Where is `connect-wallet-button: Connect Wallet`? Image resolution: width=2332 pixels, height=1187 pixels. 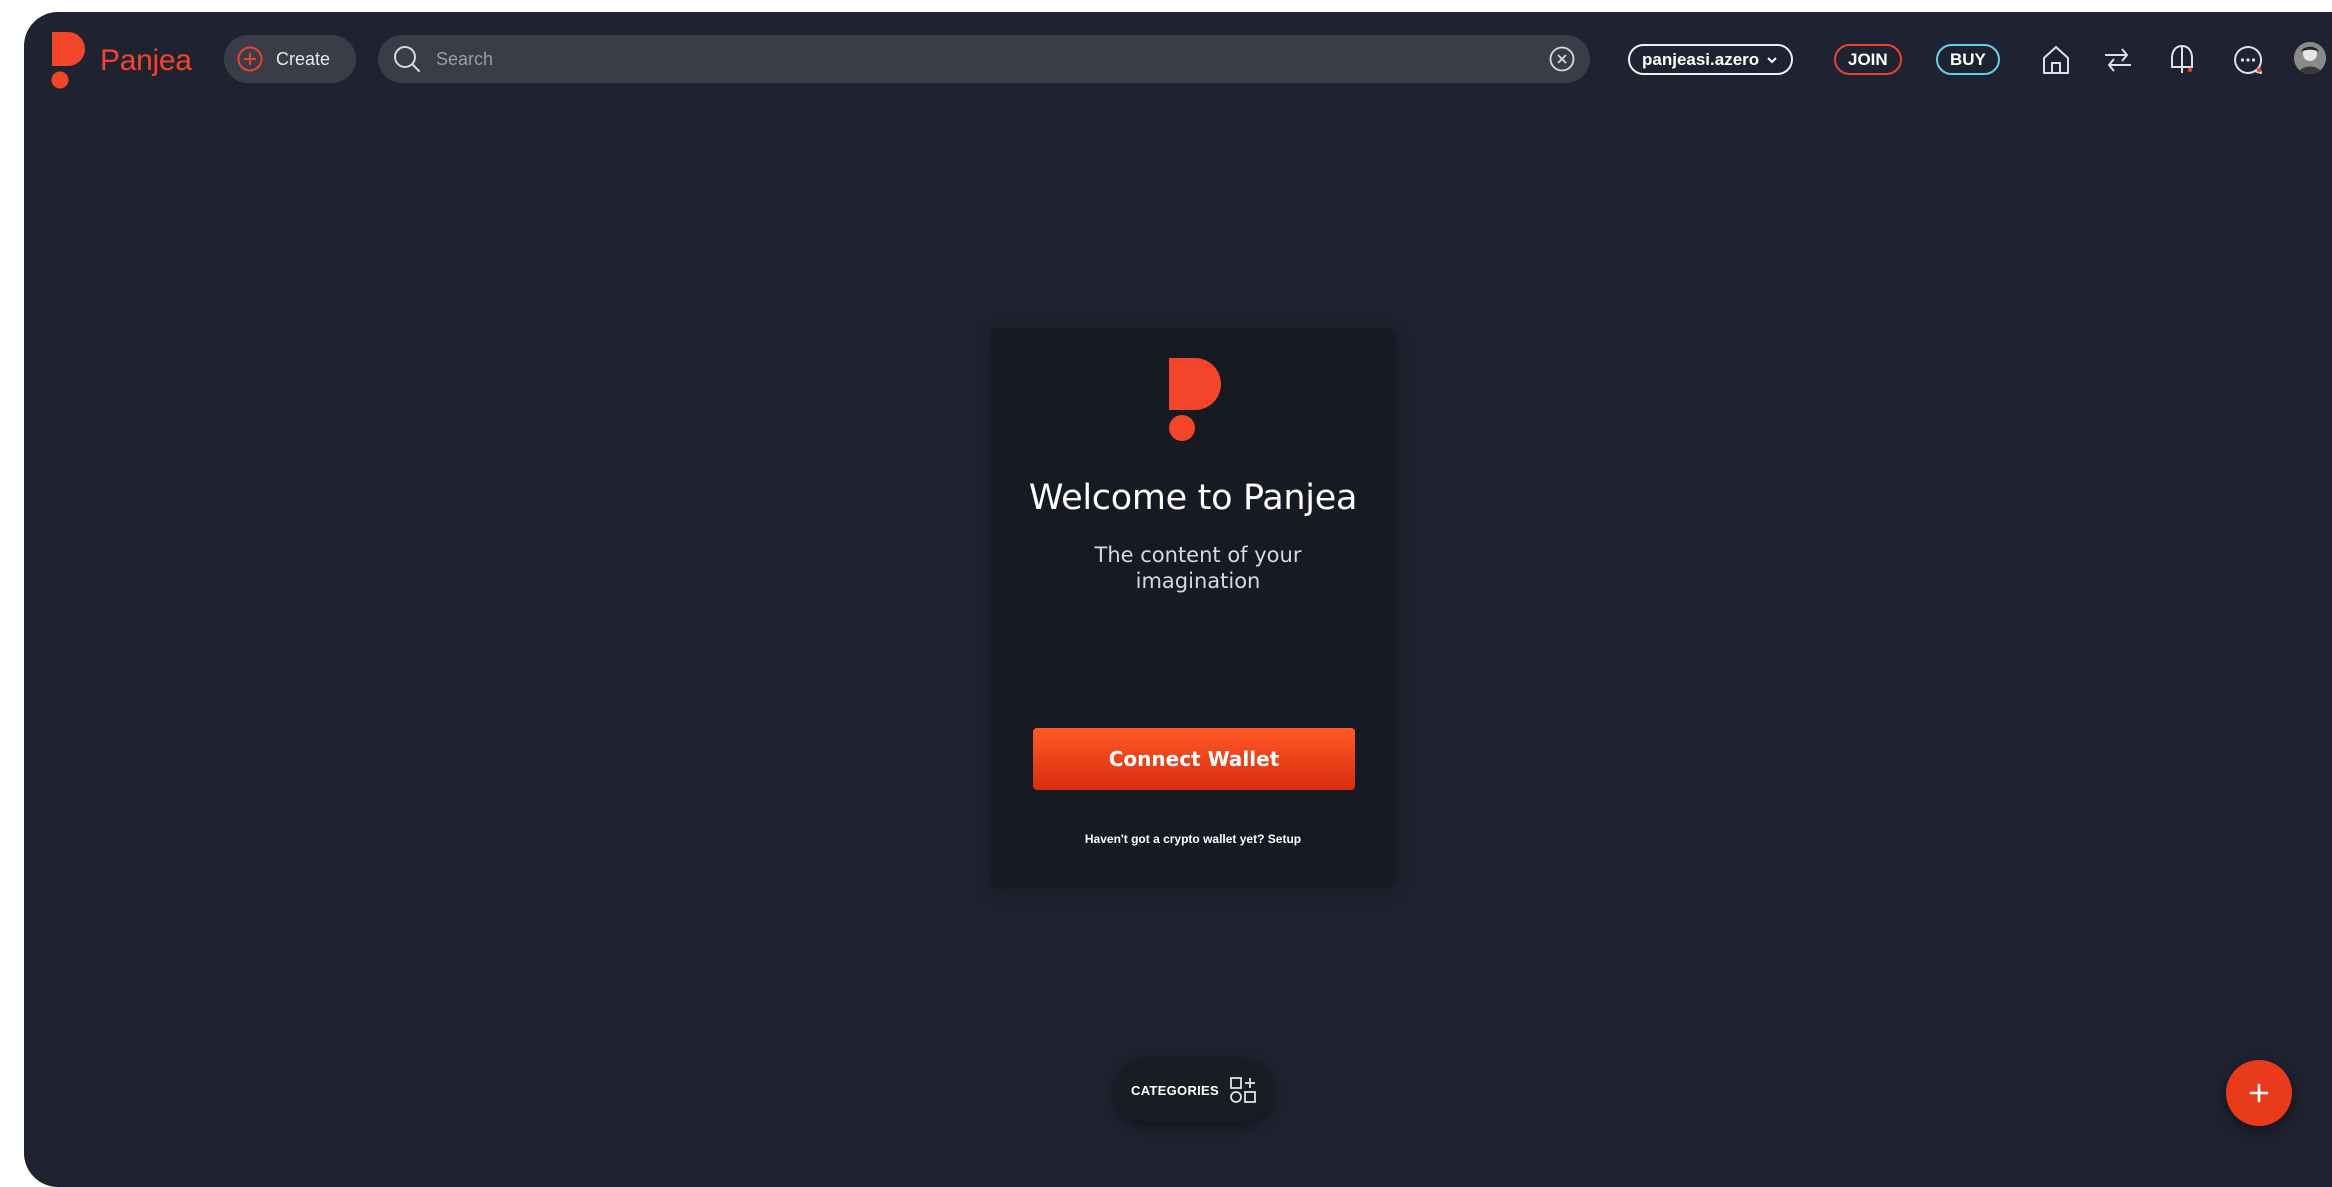 connect-wallet-button: Connect Wallet is located at coordinates (1194, 759).